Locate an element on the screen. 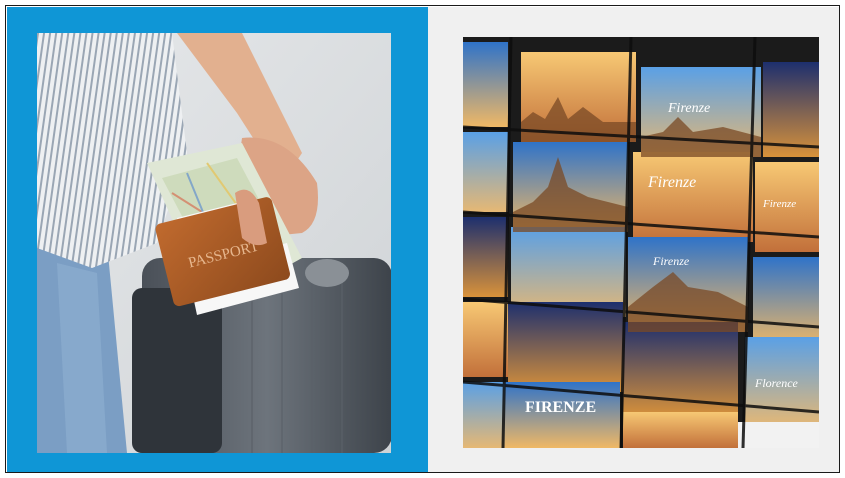  postcard-title-2: Firenze is located at coordinates (671, 182).